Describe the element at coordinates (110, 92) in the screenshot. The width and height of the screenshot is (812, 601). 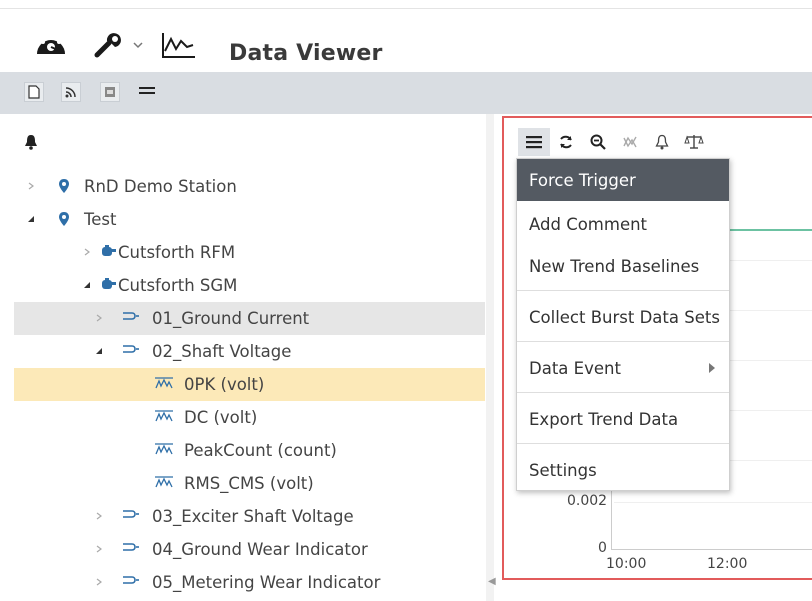
I see `panel-icon` at that location.